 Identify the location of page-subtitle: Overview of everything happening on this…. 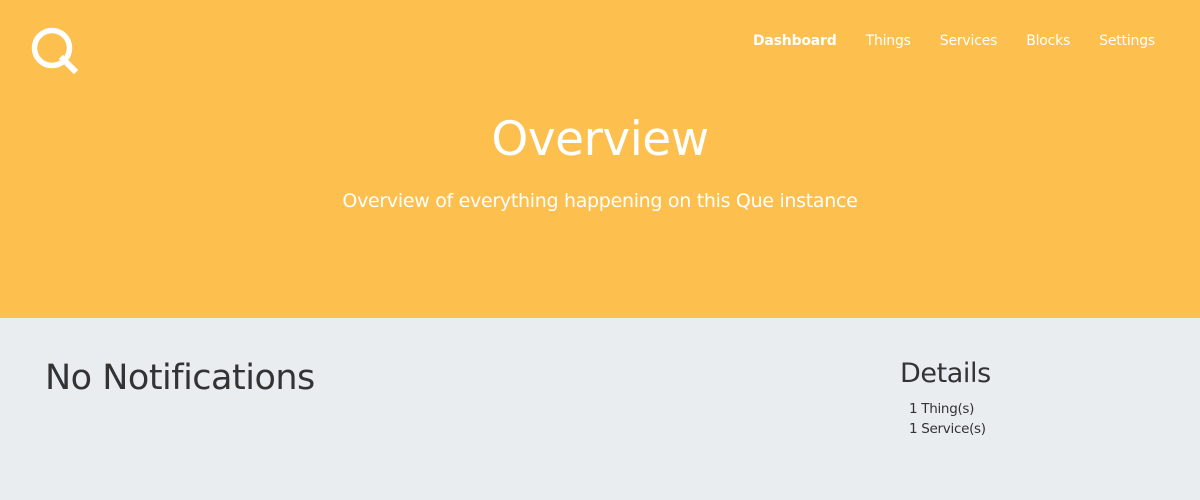
(600, 201).